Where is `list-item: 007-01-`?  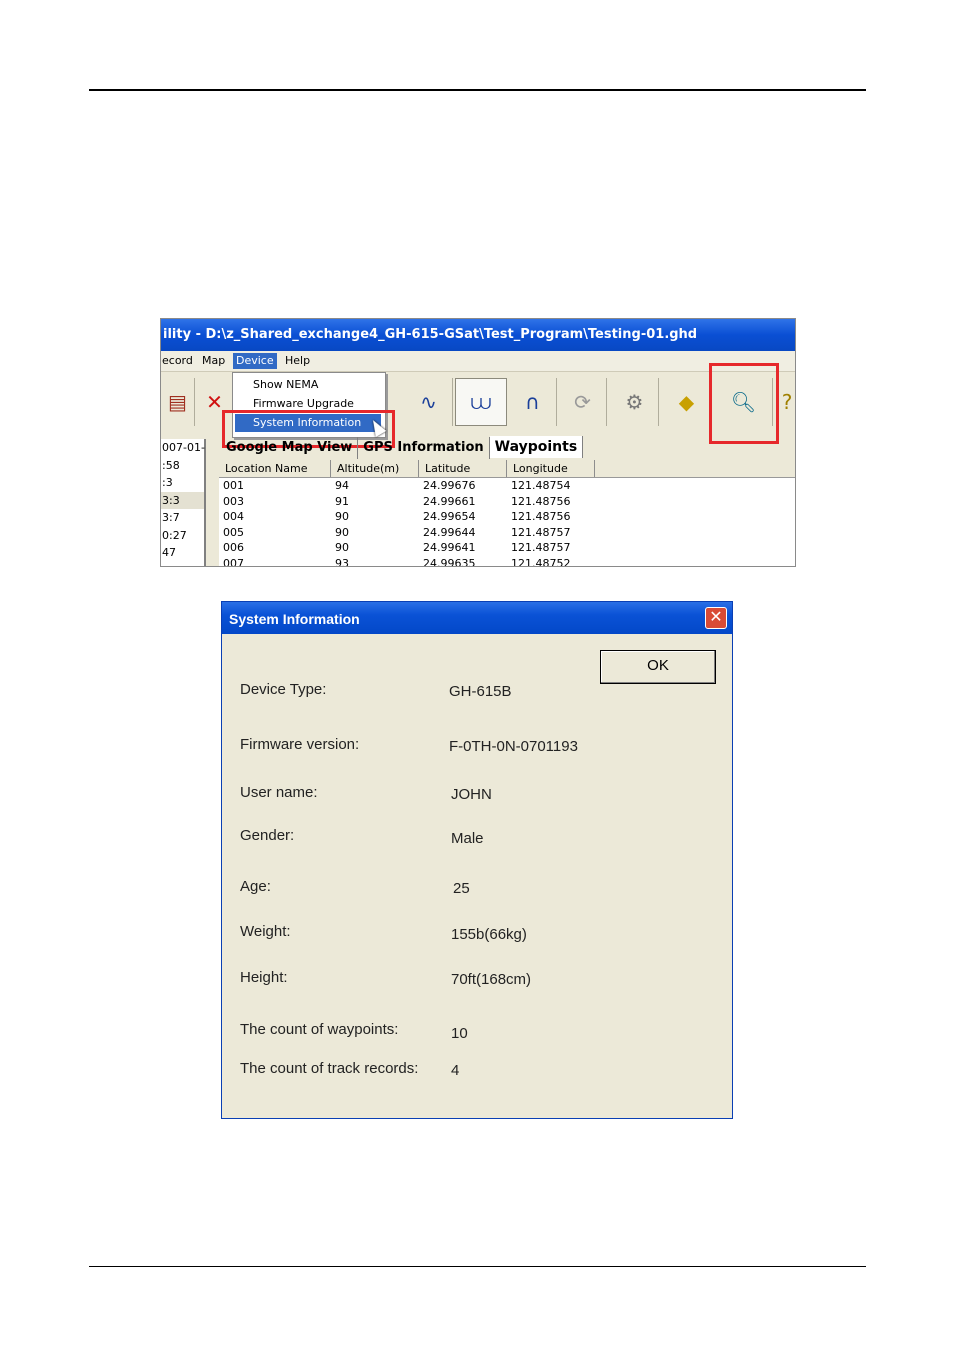 list-item: 007-01- is located at coordinates (183, 448).